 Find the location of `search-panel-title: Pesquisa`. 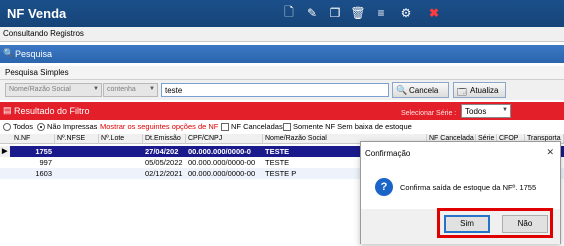

search-panel-title: Pesquisa is located at coordinates (34, 54).